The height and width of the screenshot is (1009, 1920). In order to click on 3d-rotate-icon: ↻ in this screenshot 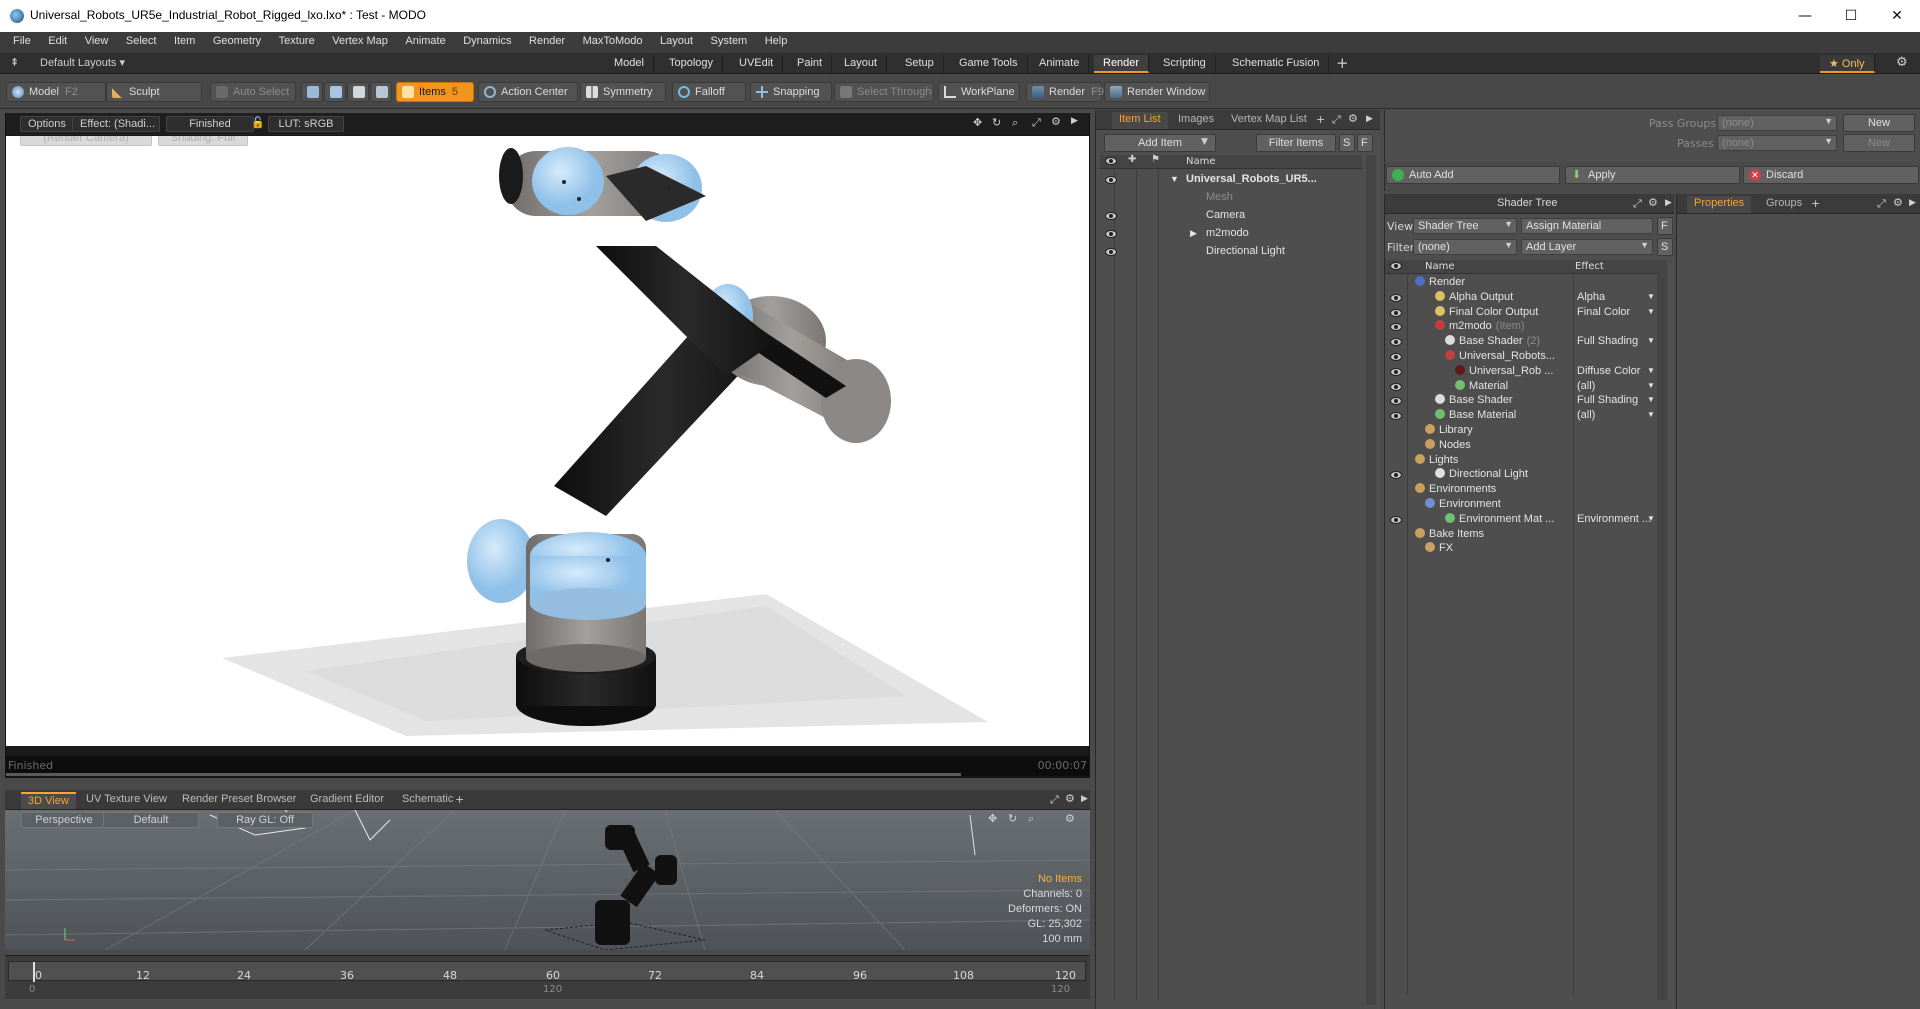, I will do `click(1012, 818)`.